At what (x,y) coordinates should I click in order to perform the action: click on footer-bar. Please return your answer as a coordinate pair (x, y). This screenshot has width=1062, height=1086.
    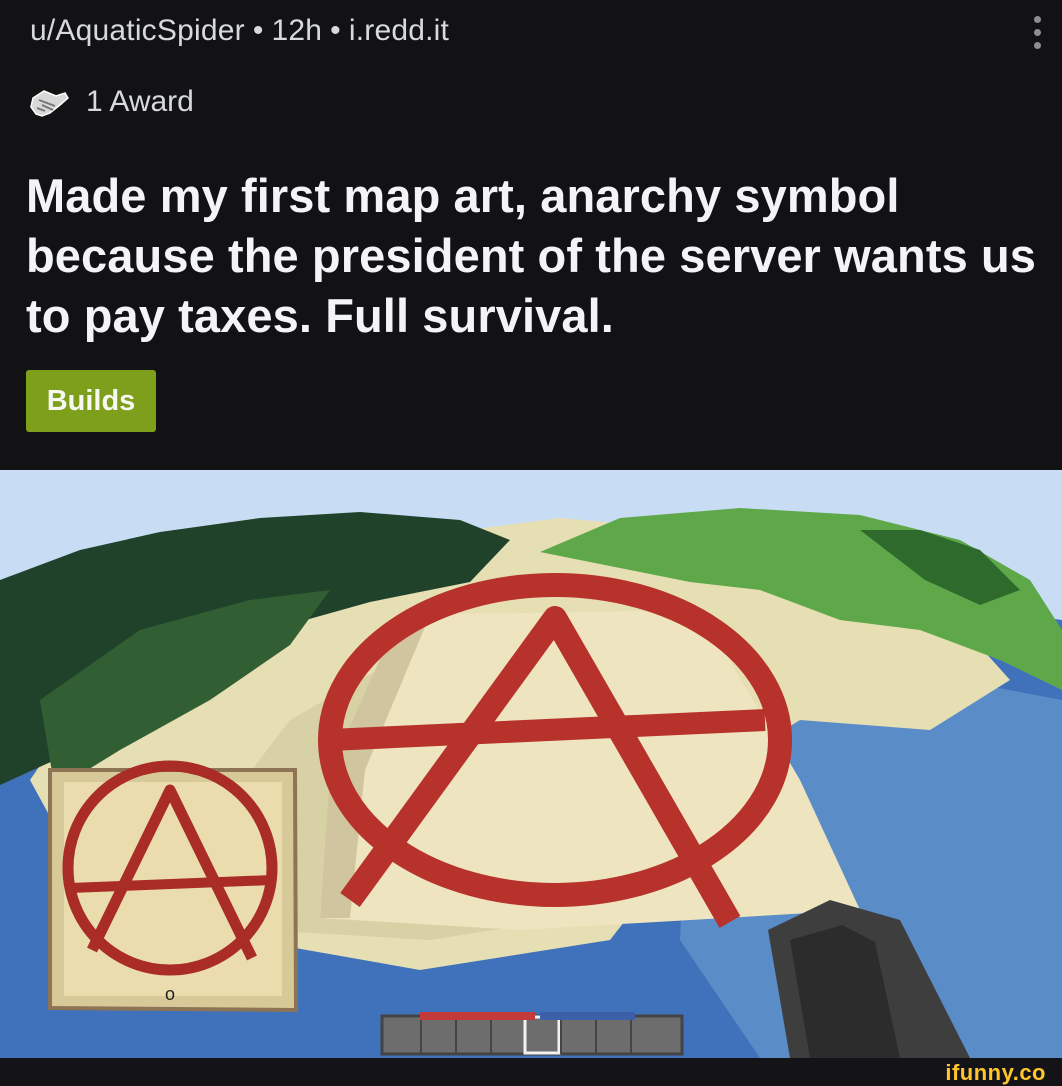
    Looking at the image, I should click on (531, 1070).